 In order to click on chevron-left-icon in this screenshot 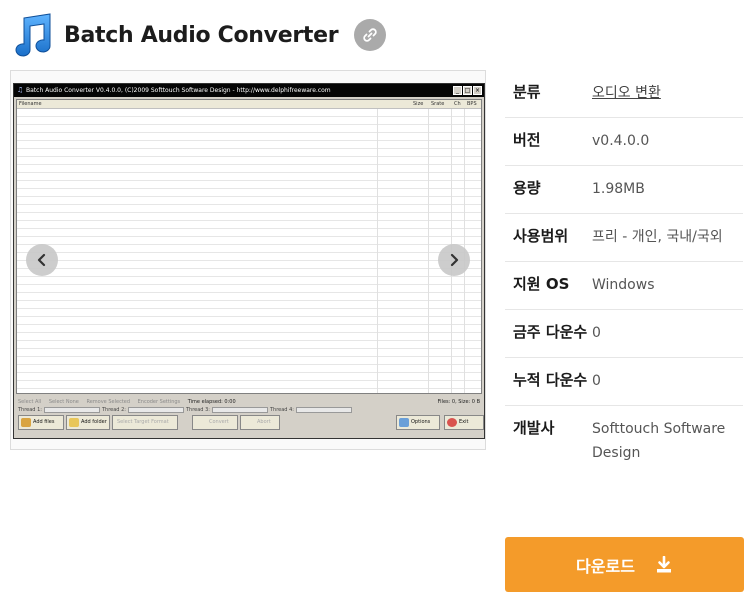, I will do `click(41, 260)`.